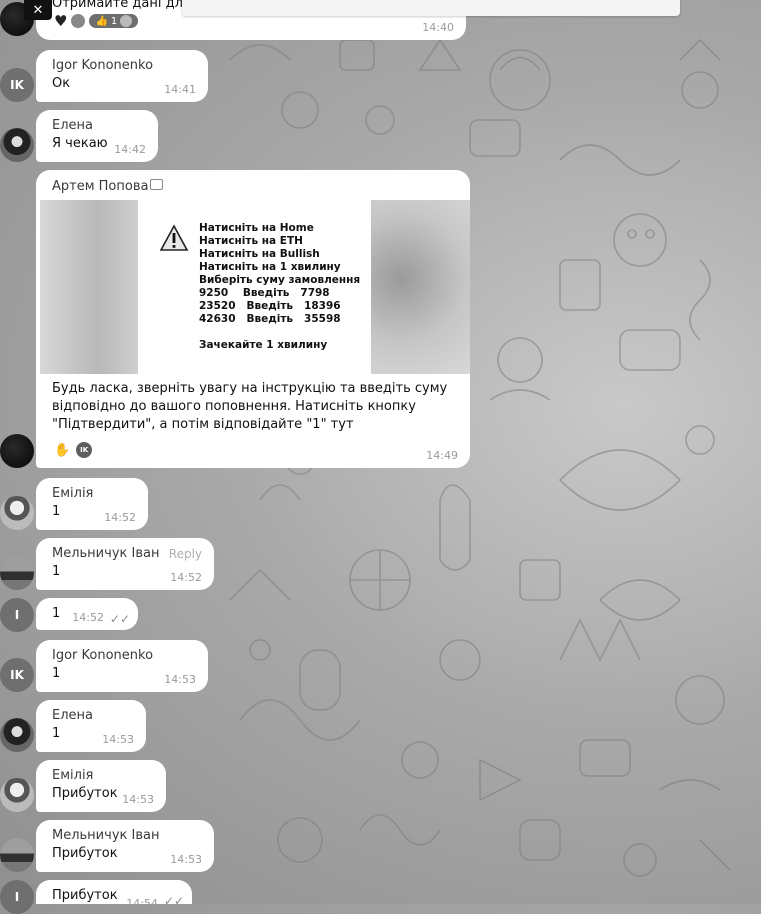 The width and height of the screenshot is (761, 914). Describe the element at coordinates (122, 76) in the screenshot. I see `message-bubble: Igor Kononenko Ок 14:41` at that location.